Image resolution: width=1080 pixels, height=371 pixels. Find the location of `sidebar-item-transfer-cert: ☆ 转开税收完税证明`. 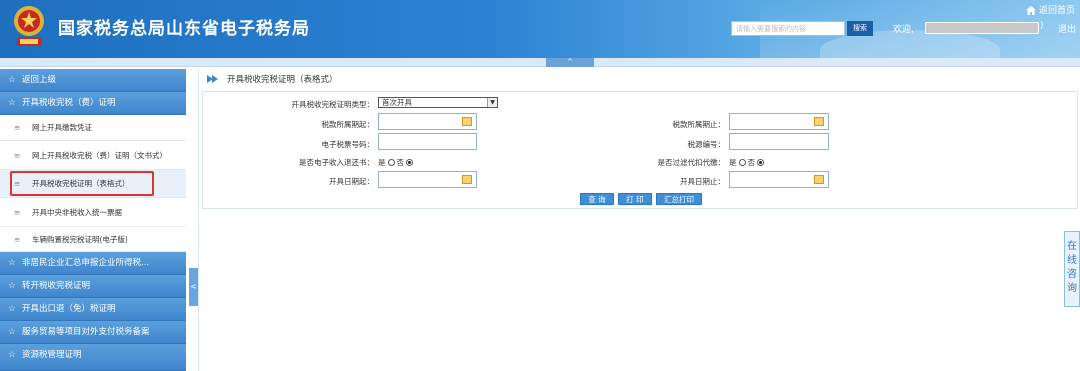

sidebar-item-transfer-cert: ☆ 转开税收完税证明 is located at coordinates (93, 286).